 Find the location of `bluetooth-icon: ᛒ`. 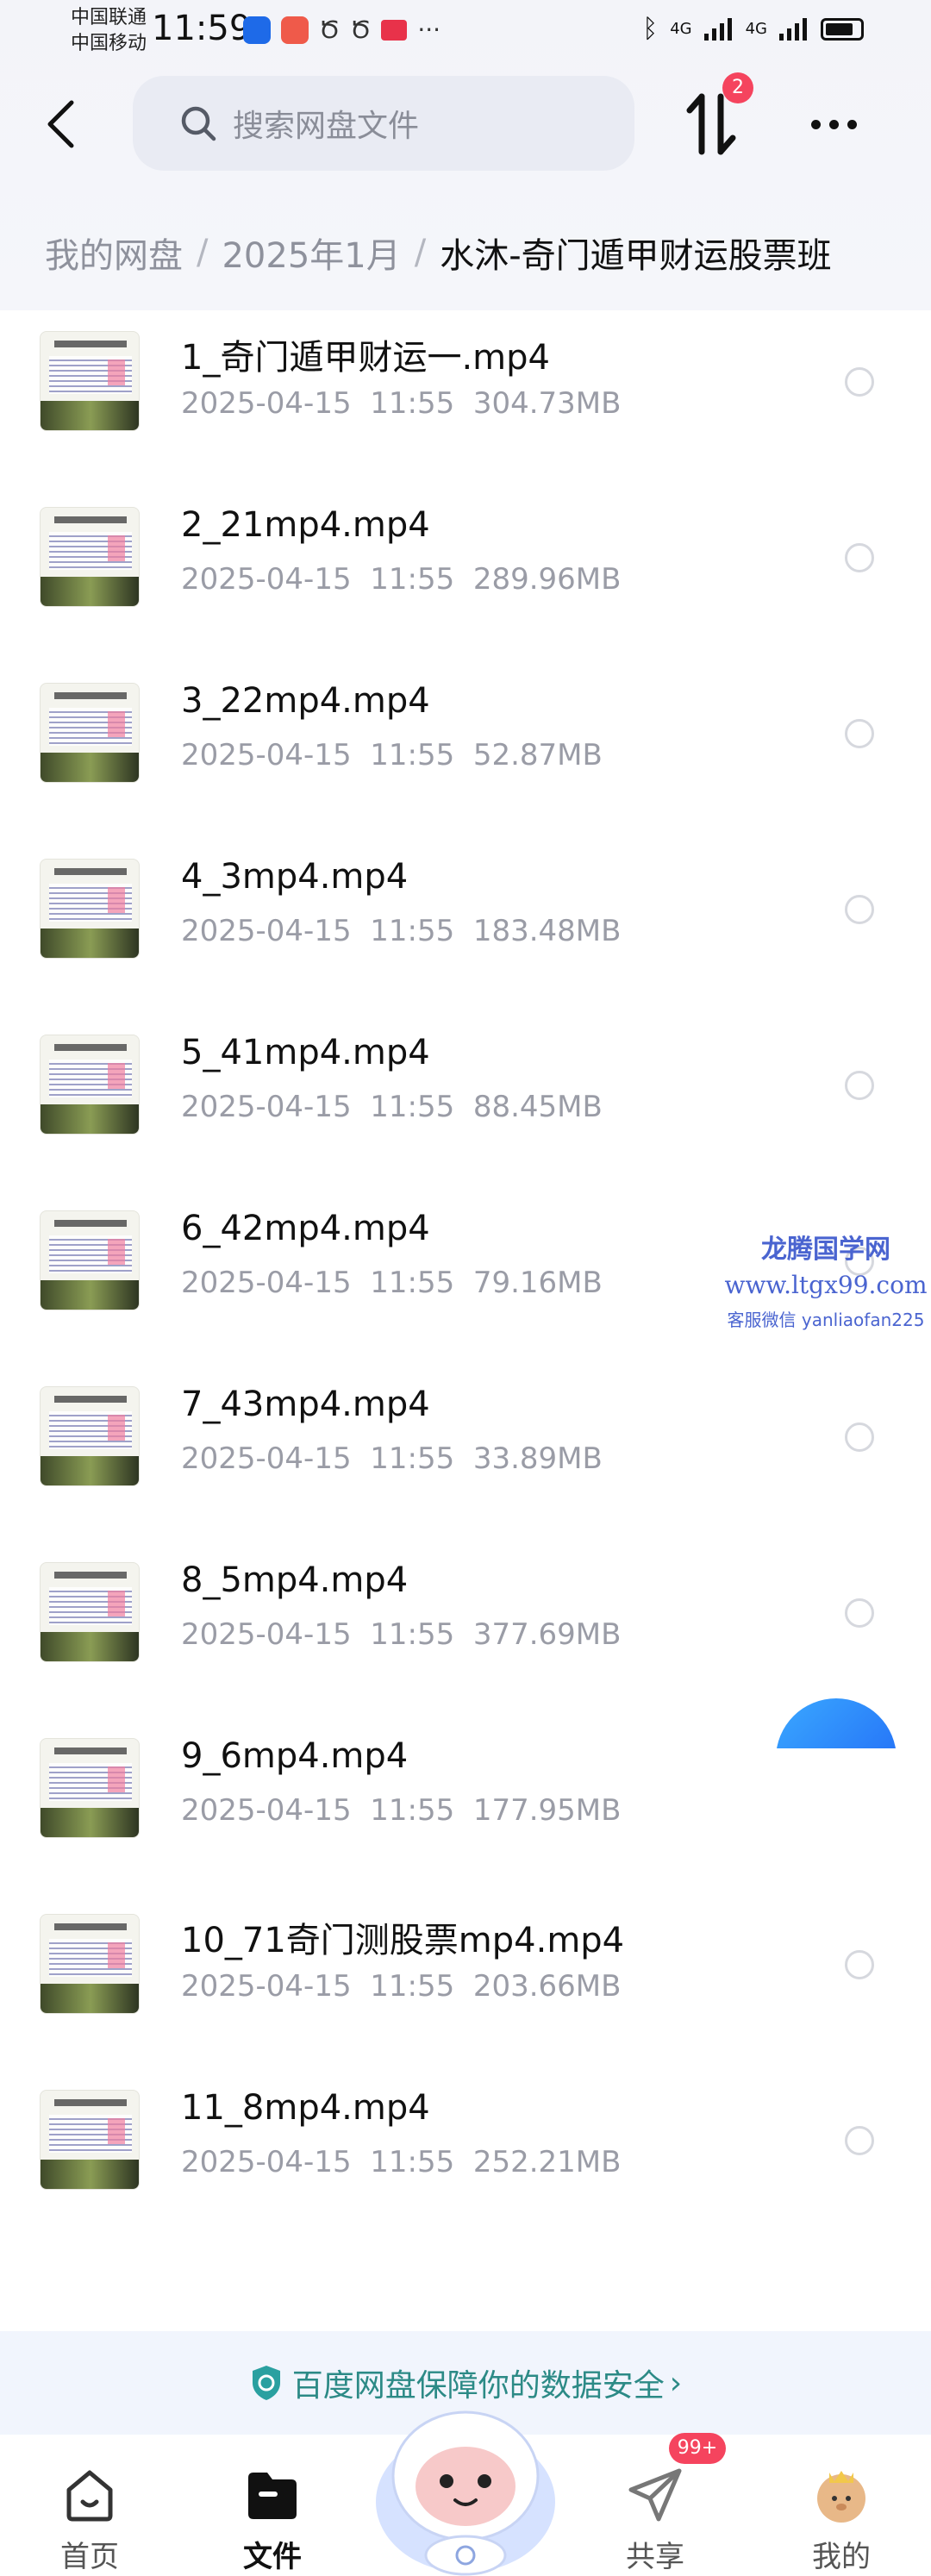

bluetooth-icon: ᛒ is located at coordinates (650, 29).